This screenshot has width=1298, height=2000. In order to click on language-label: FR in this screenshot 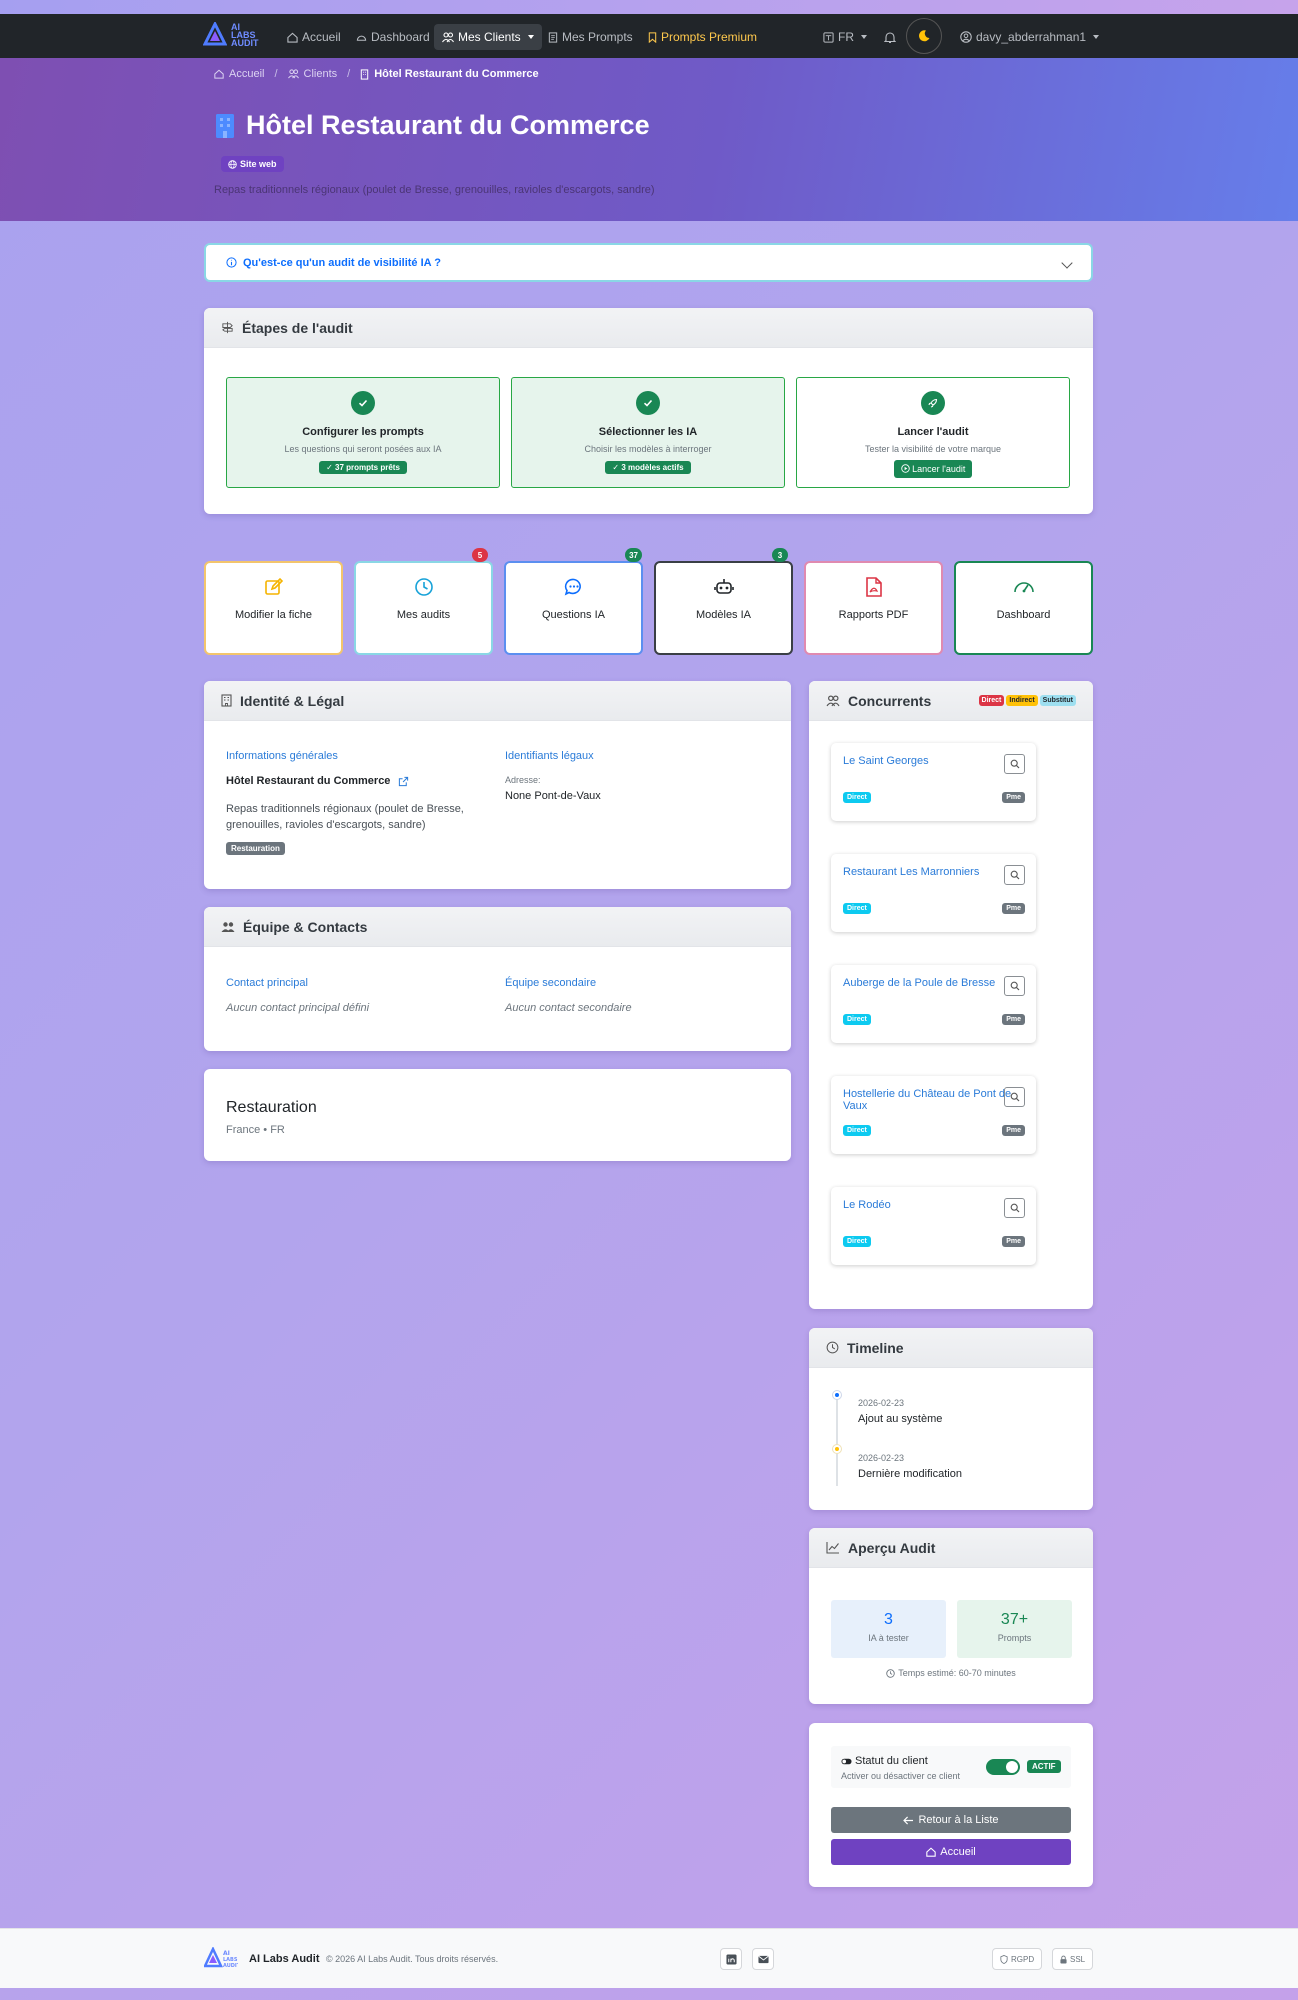, I will do `click(846, 37)`.